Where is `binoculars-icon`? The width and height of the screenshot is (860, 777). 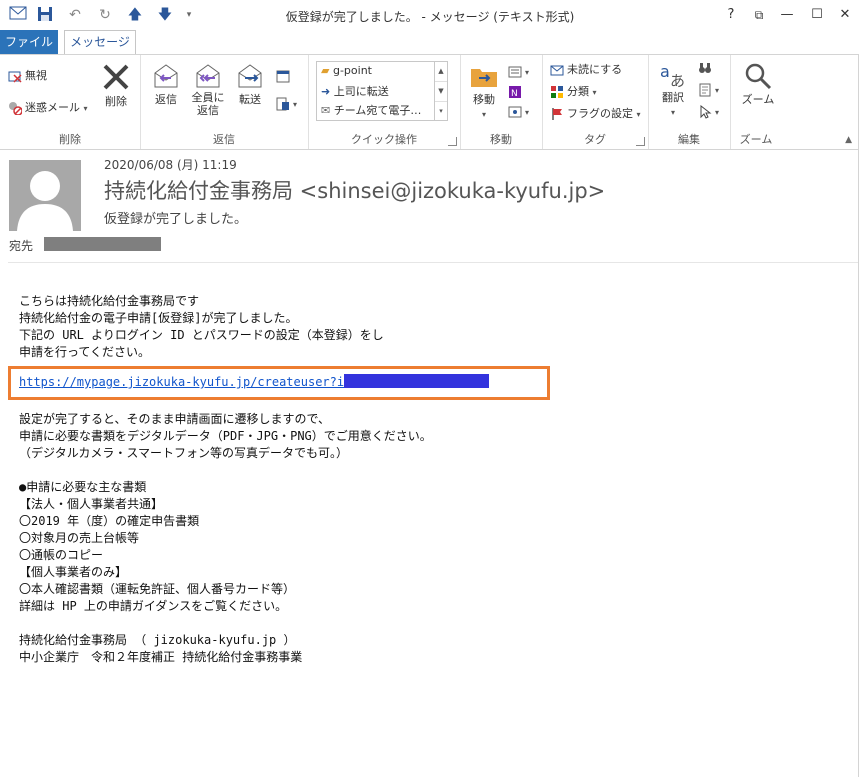 binoculars-icon is located at coordinates (705, 68).